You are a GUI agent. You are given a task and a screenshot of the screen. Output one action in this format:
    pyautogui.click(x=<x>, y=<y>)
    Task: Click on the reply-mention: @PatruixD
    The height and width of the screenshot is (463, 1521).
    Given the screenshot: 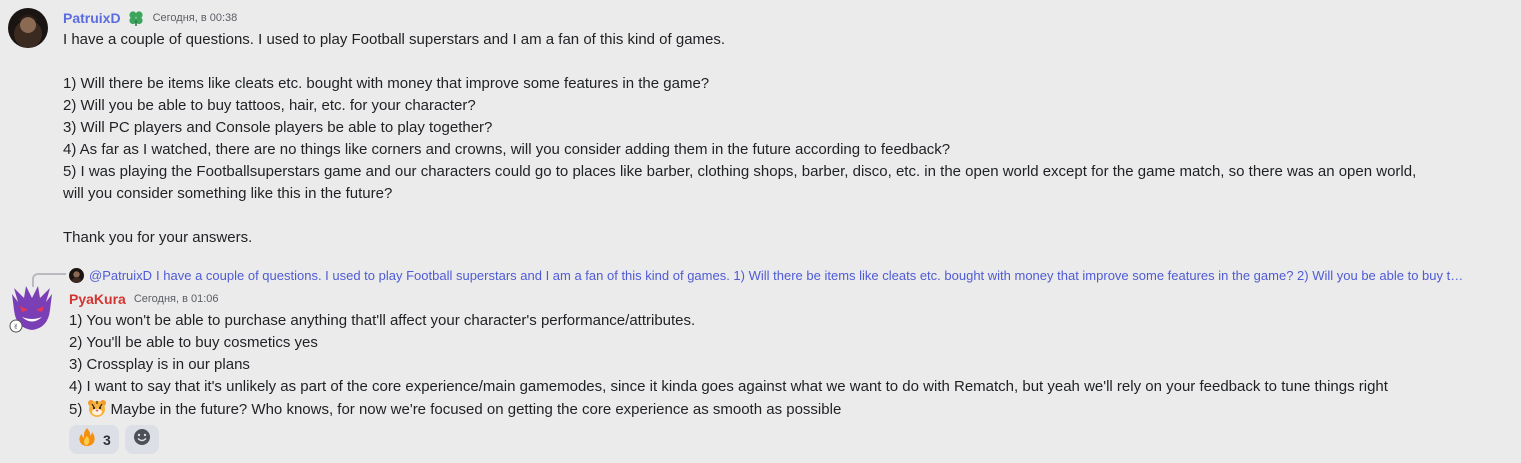 What is the action you would take?
    pyautogui.click(x=120, y=275)
    